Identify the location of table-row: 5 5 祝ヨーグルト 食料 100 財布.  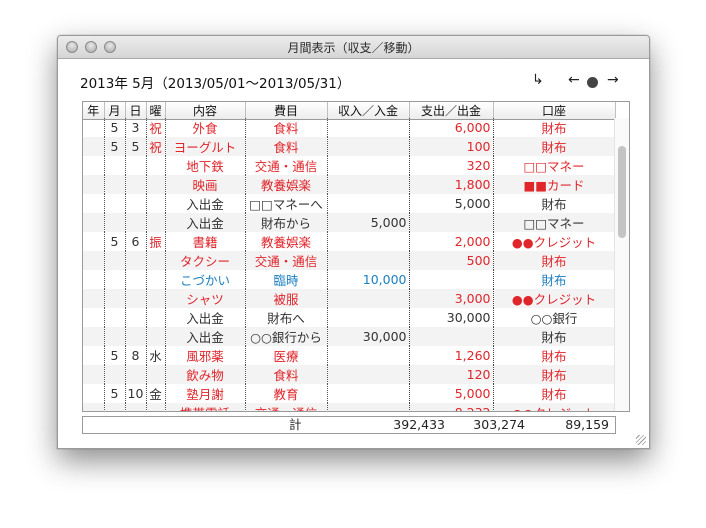
(349, 146).